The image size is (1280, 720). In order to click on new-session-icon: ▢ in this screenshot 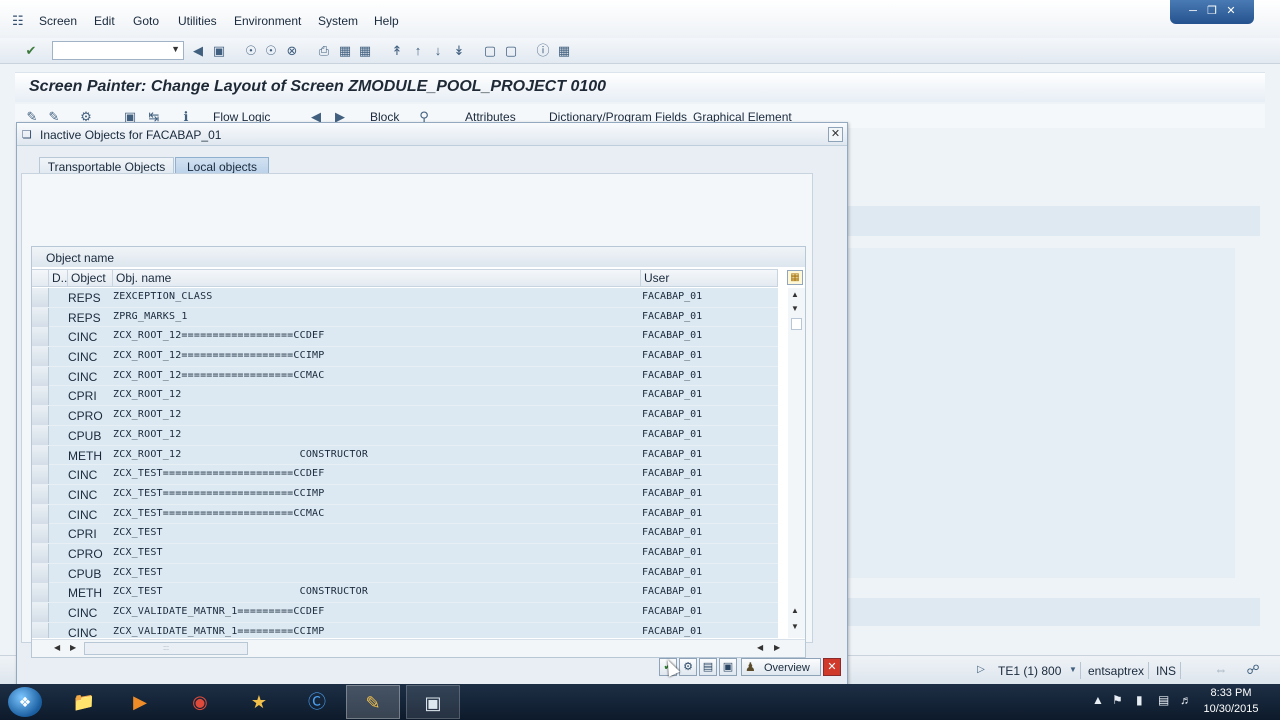, I will do `click(490, 51)`.